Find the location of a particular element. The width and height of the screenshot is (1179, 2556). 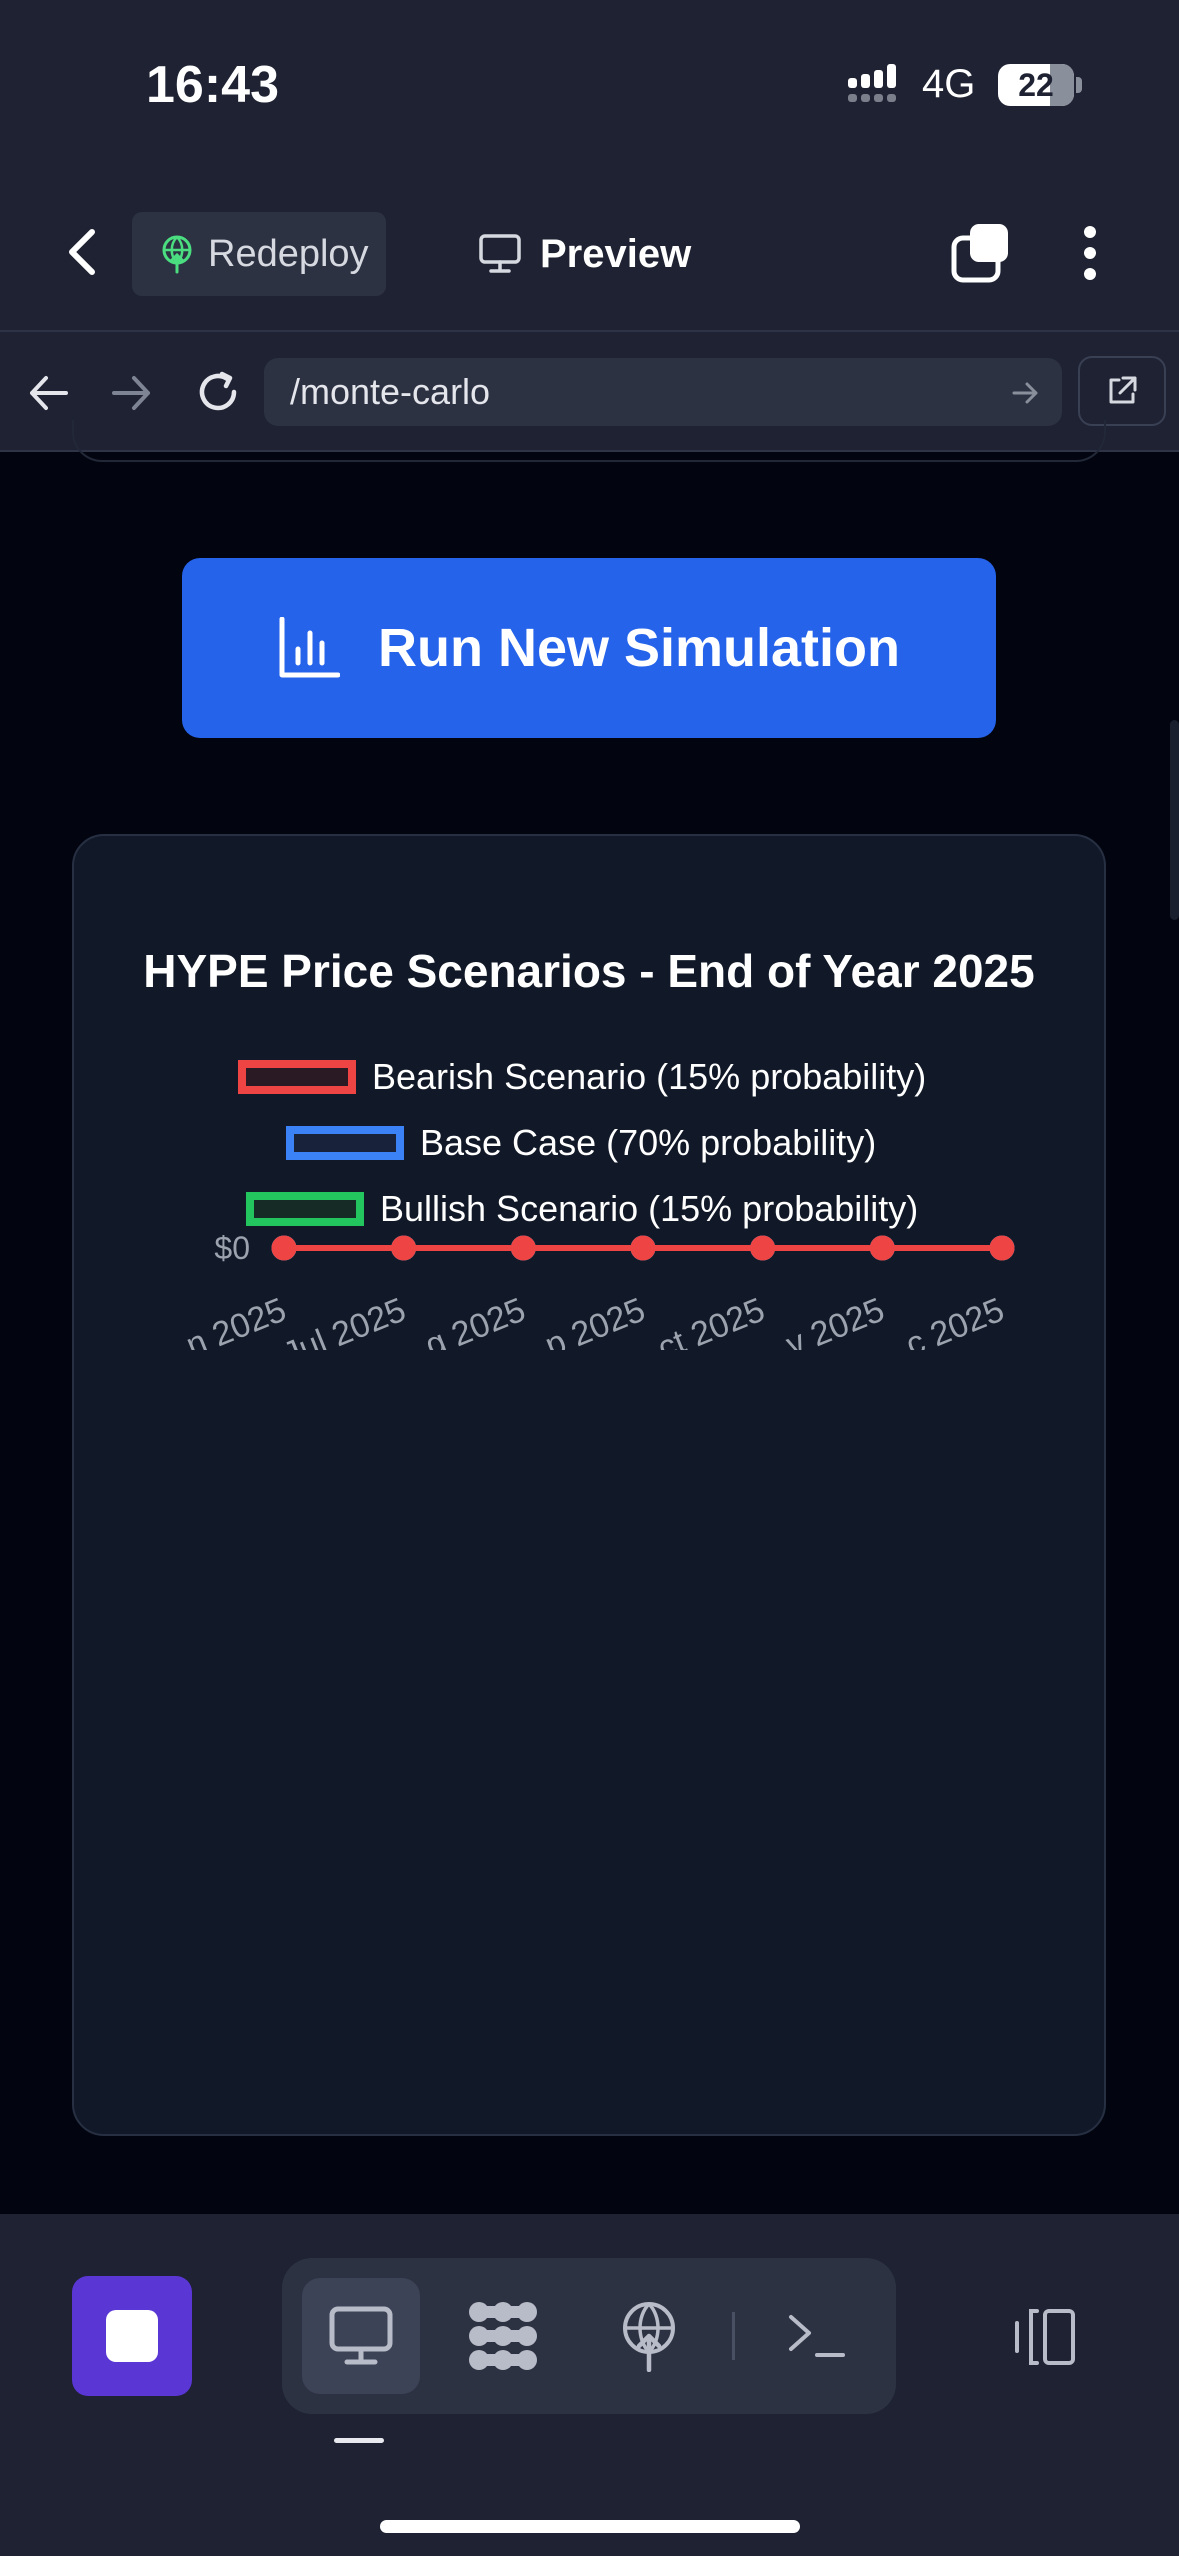

terminal-icon is located at coordinates (817, 2336).